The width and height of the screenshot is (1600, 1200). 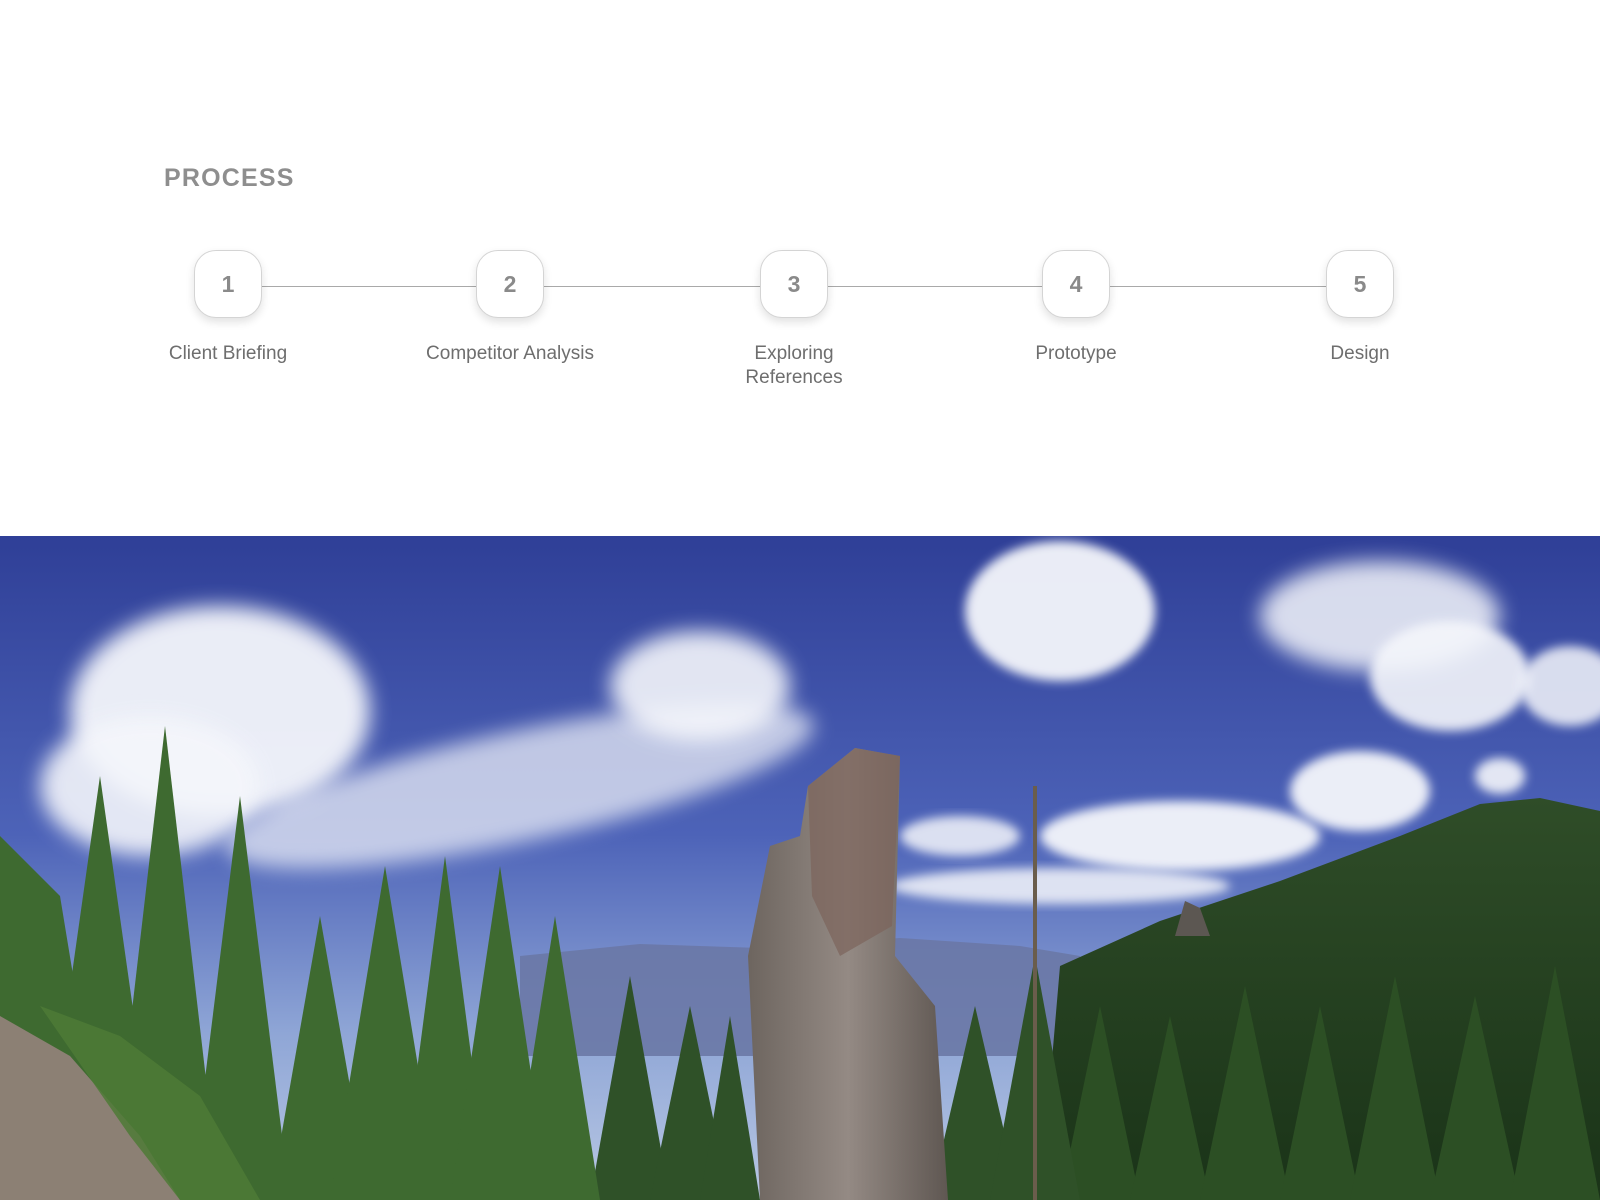 I want to click on step-label-5: Design, so click(x=1360, y=353).